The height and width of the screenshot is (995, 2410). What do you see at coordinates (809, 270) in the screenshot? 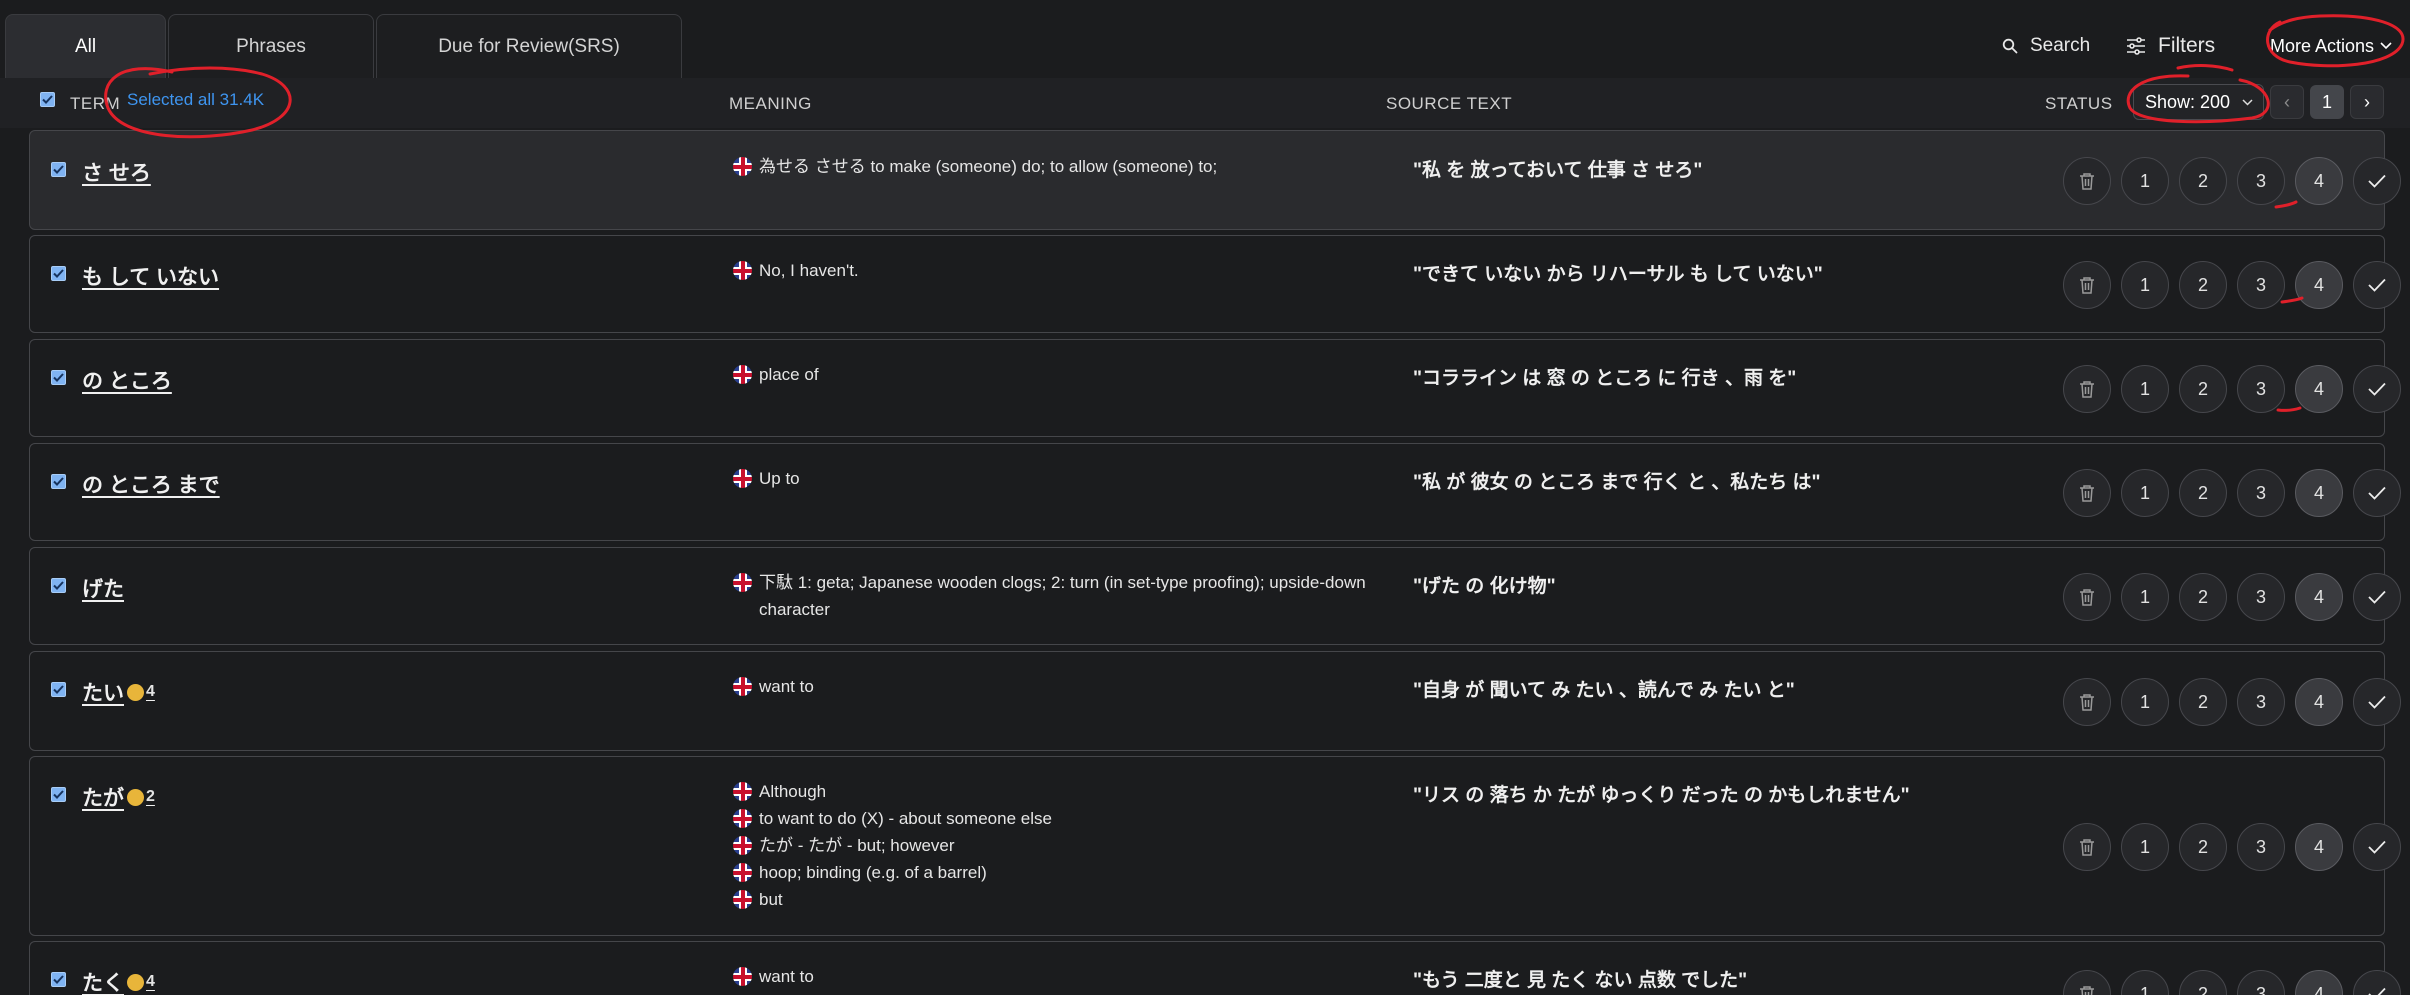
I see `meaning-text: No, I haven't.` at bounding box center [809, 270].